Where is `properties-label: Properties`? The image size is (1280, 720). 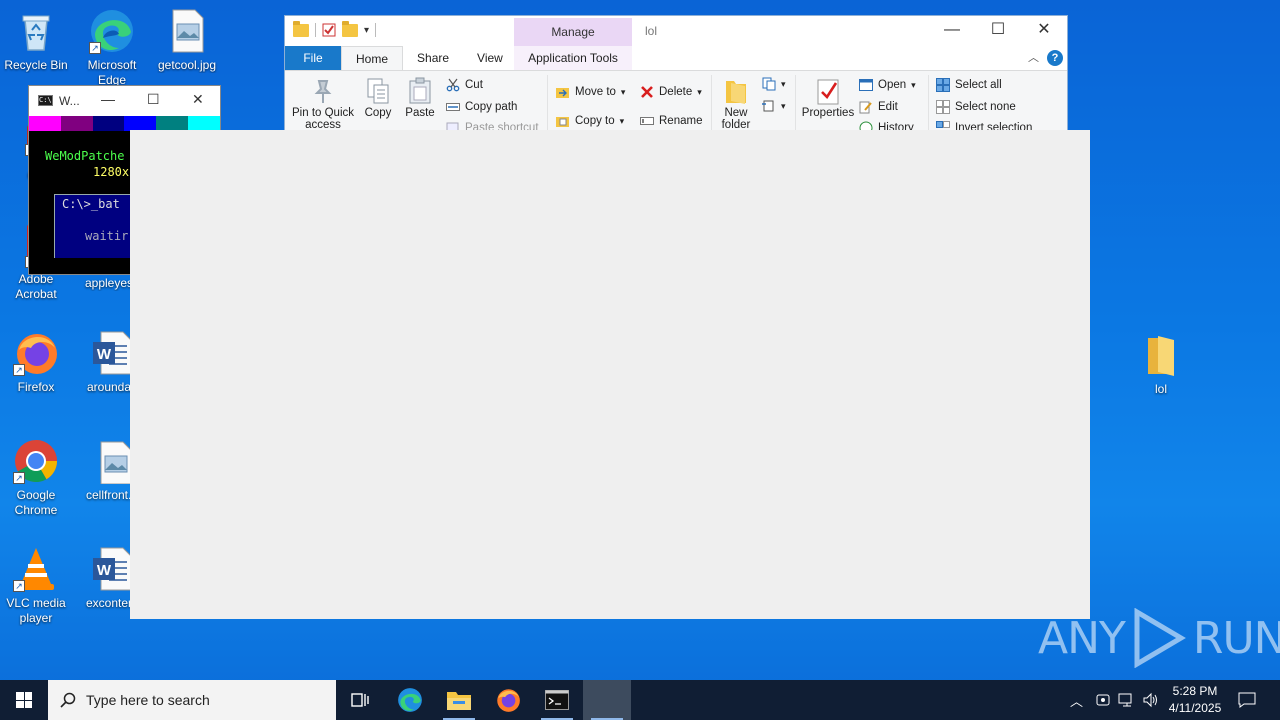
properties-label: Properties is located at coordinates (828, 113).